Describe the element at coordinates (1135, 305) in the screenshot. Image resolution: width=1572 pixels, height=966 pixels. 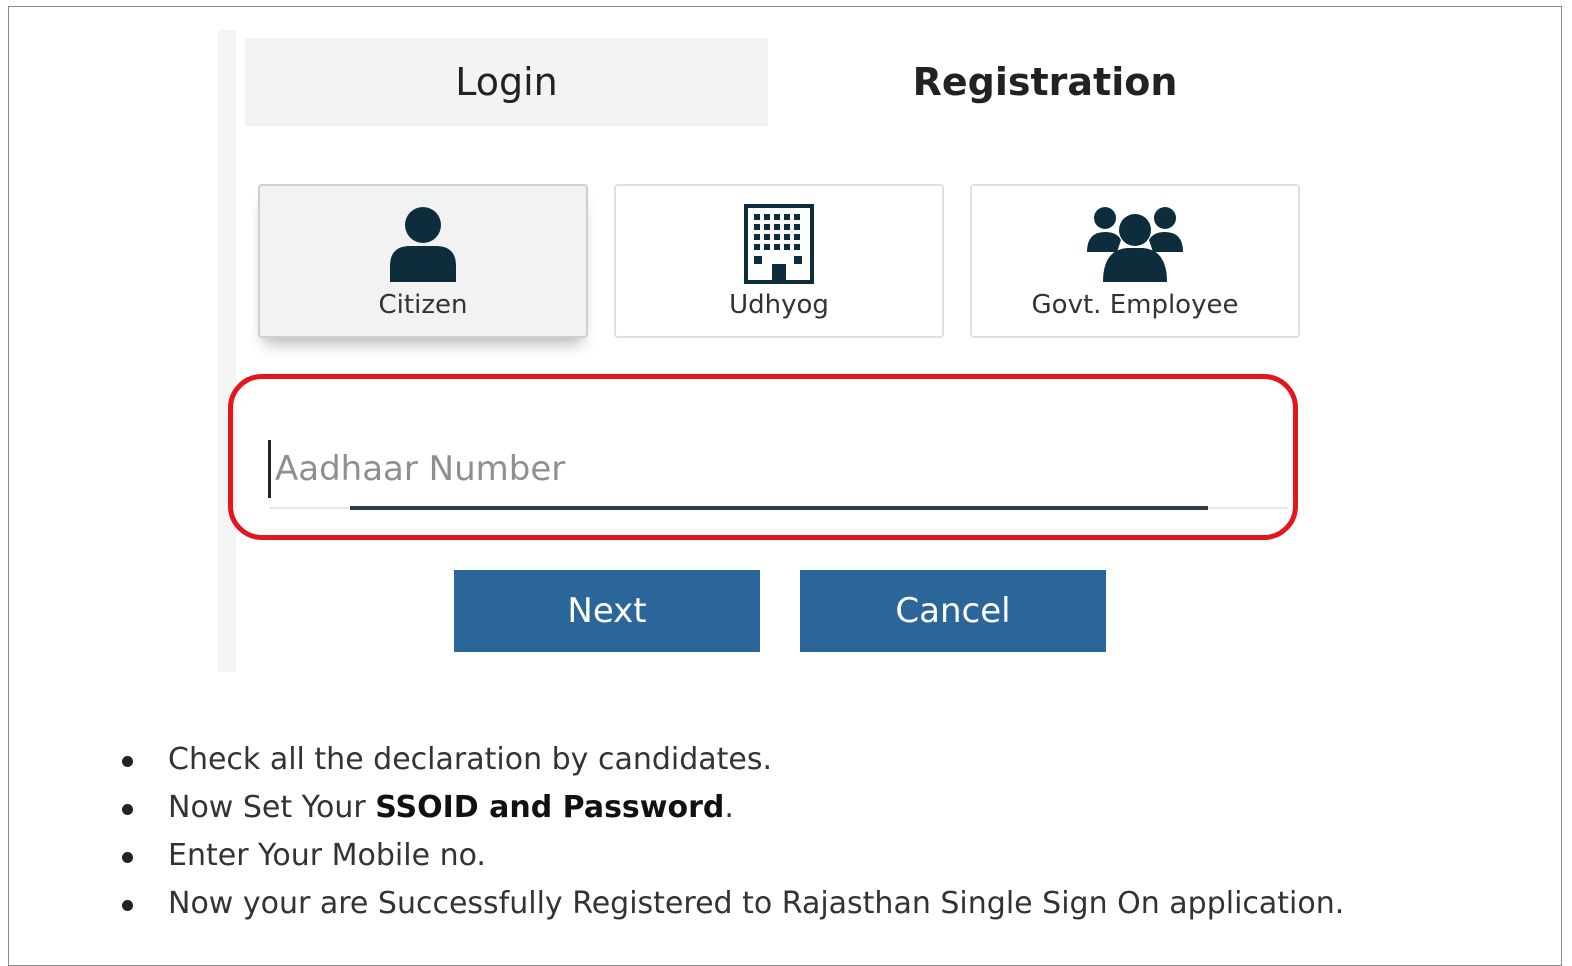
I see `user-type-label: Govt. Employee` at that location.